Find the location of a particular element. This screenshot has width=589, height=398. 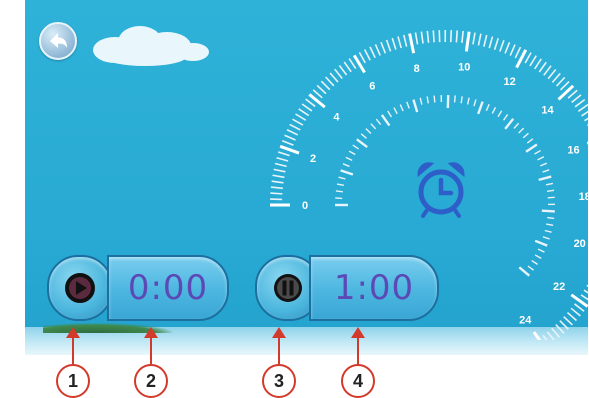

play-time-display: 0:00 is located at coordinates (168, 288).